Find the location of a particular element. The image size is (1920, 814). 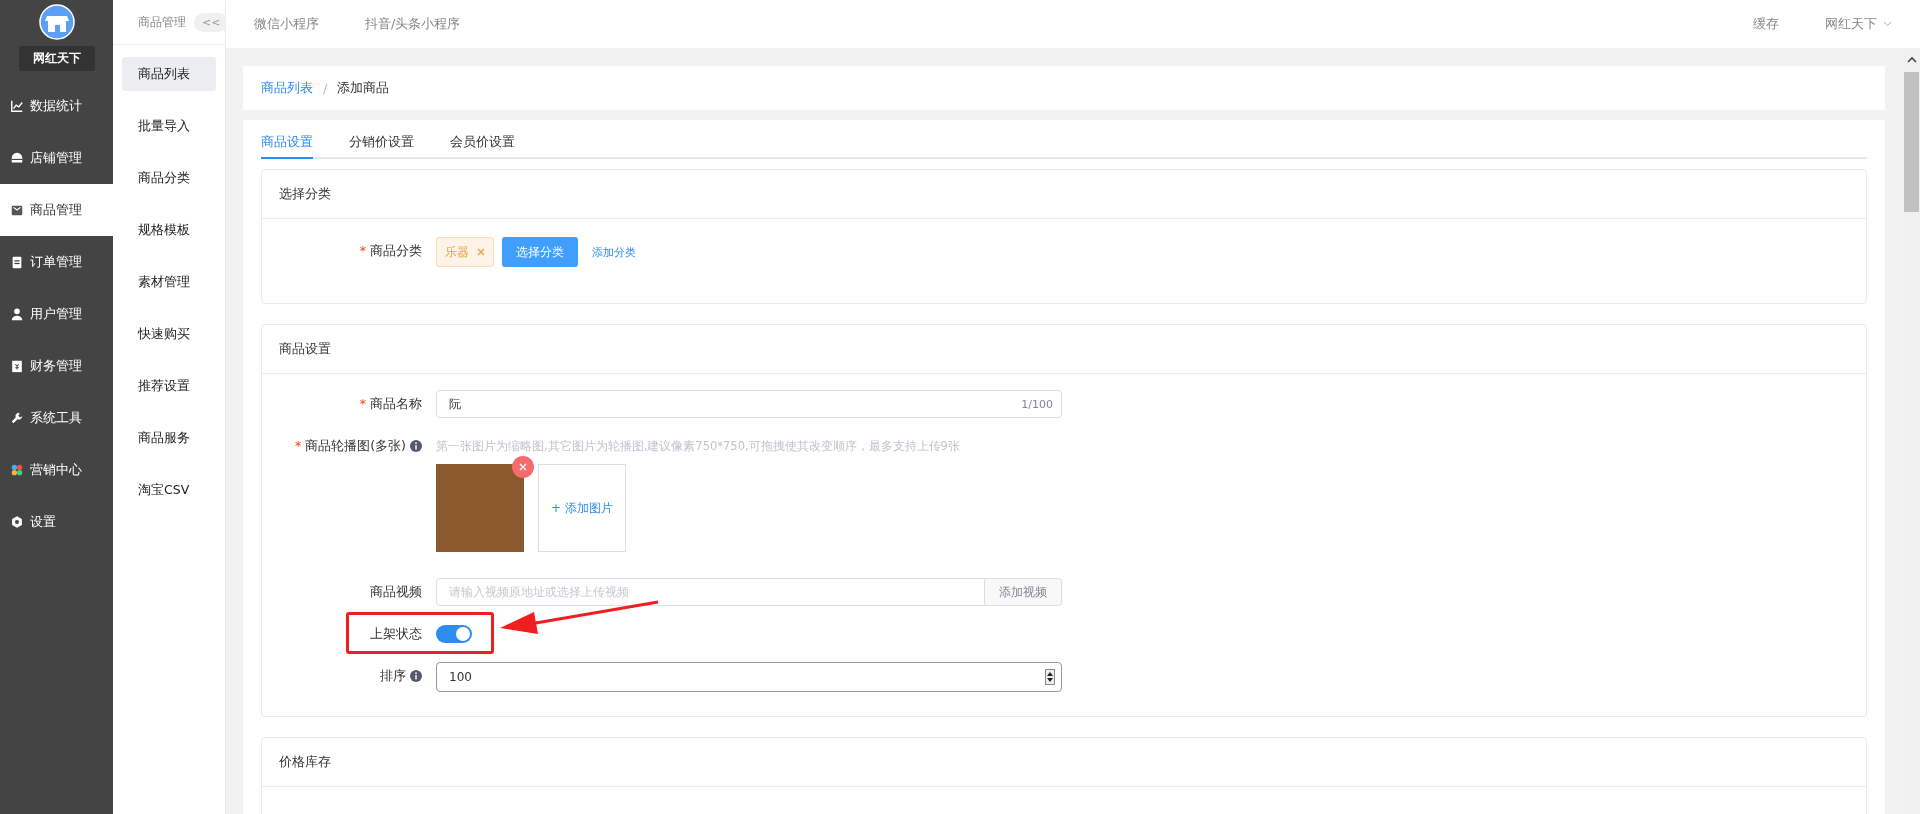

tab: 分销价设置 is located at coordinates (381, 142).